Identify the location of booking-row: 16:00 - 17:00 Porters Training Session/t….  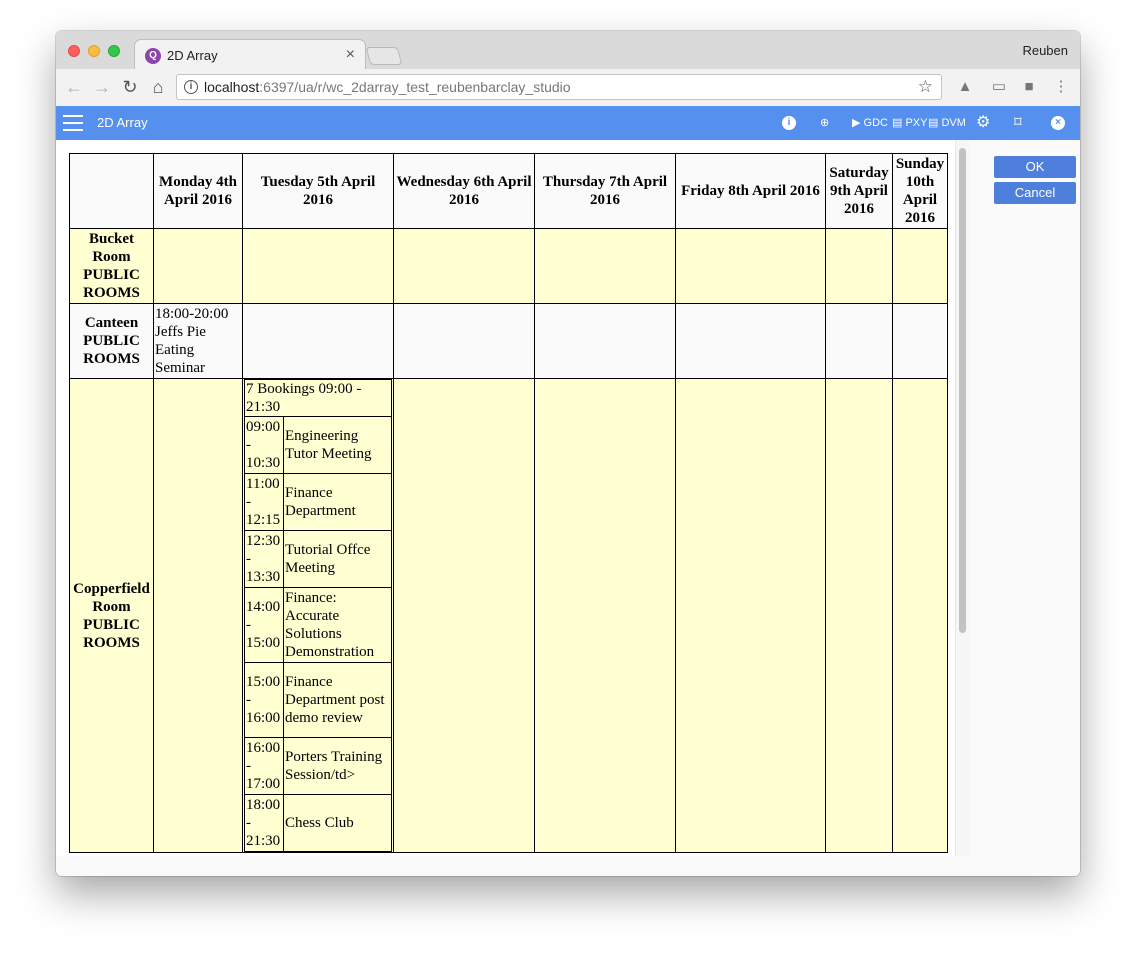
(318, 766).